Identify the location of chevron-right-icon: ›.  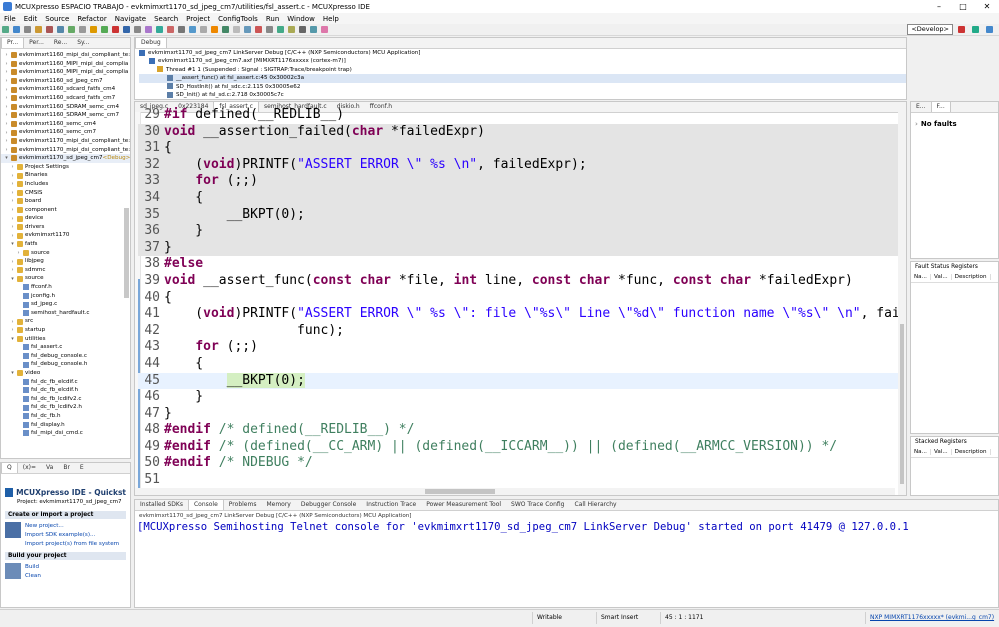
(916, 124).